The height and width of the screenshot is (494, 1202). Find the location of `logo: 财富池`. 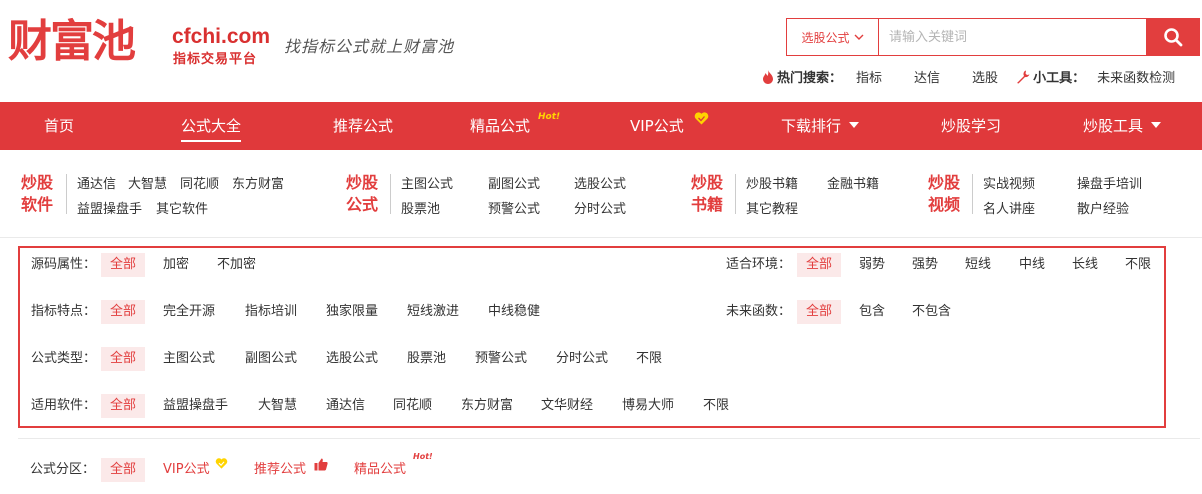

logo: 财富池 is located at coordinates (72, 42).